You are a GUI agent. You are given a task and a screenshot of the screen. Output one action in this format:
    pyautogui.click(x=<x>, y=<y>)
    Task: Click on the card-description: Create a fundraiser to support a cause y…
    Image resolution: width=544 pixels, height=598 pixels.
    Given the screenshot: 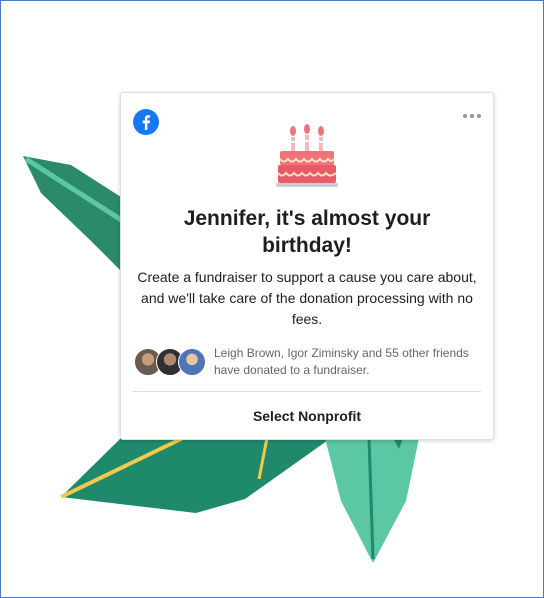 What is the action you would take?
    pyautogui.click(x=307, y=298)
    